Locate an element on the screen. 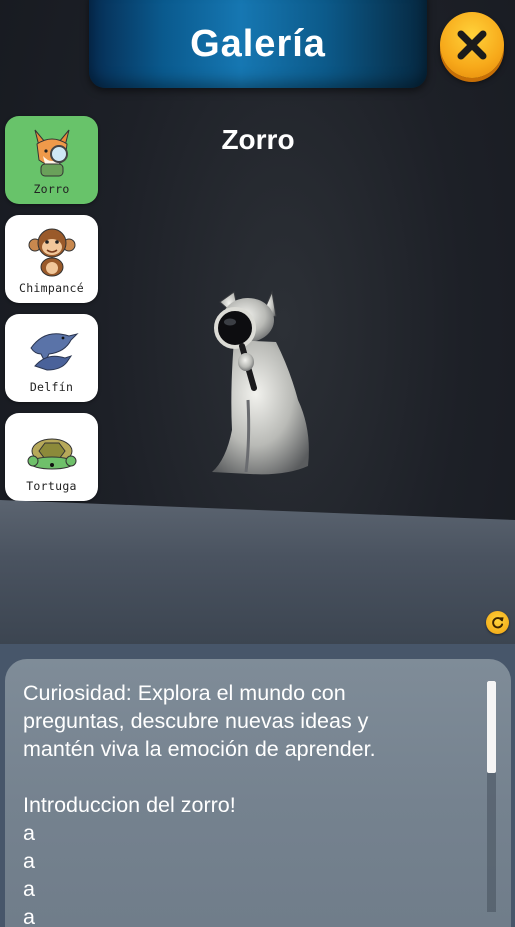 The image size is (515, 927). dolphin-icon is located at coordinates (54, 352).